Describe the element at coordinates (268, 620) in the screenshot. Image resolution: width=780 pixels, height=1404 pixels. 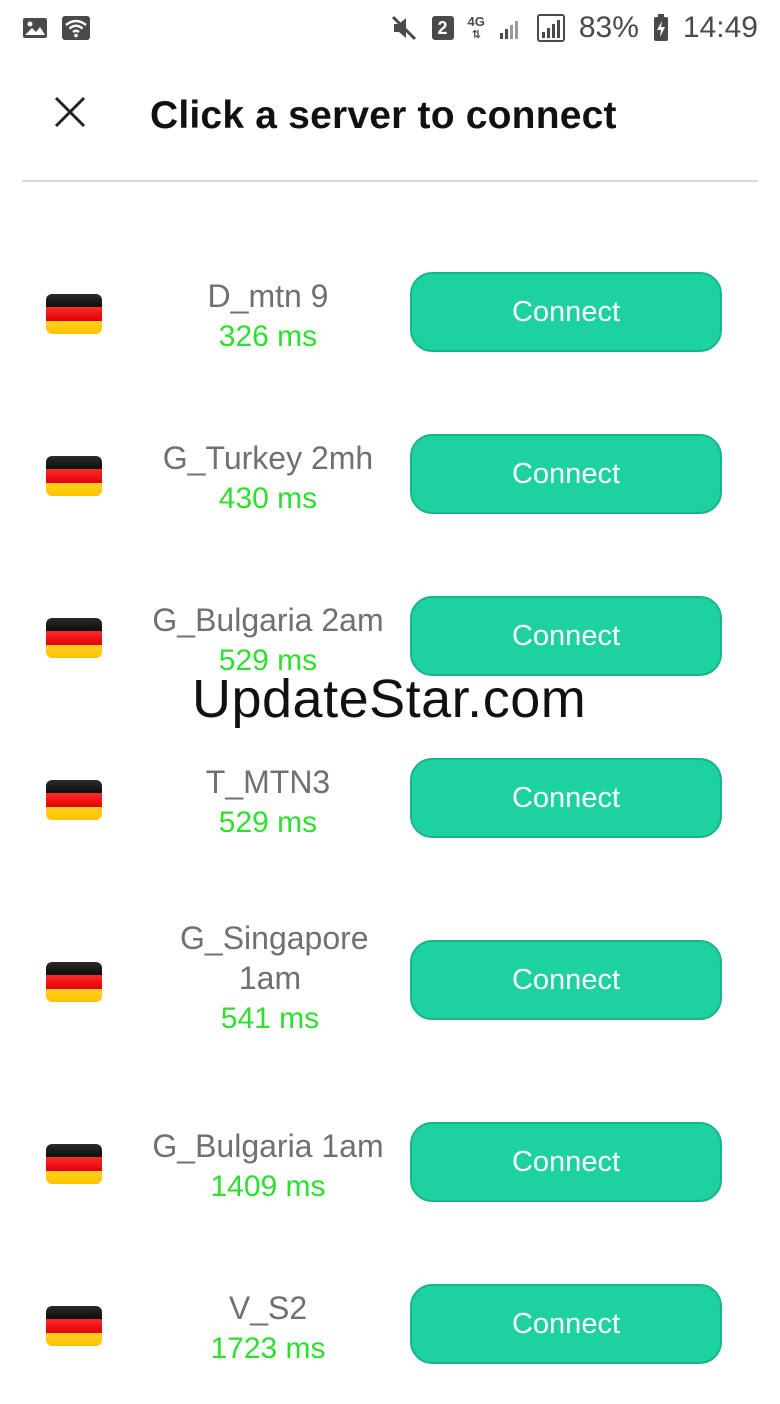
I see `server-name: G_Bulgaria 2am` at that location.